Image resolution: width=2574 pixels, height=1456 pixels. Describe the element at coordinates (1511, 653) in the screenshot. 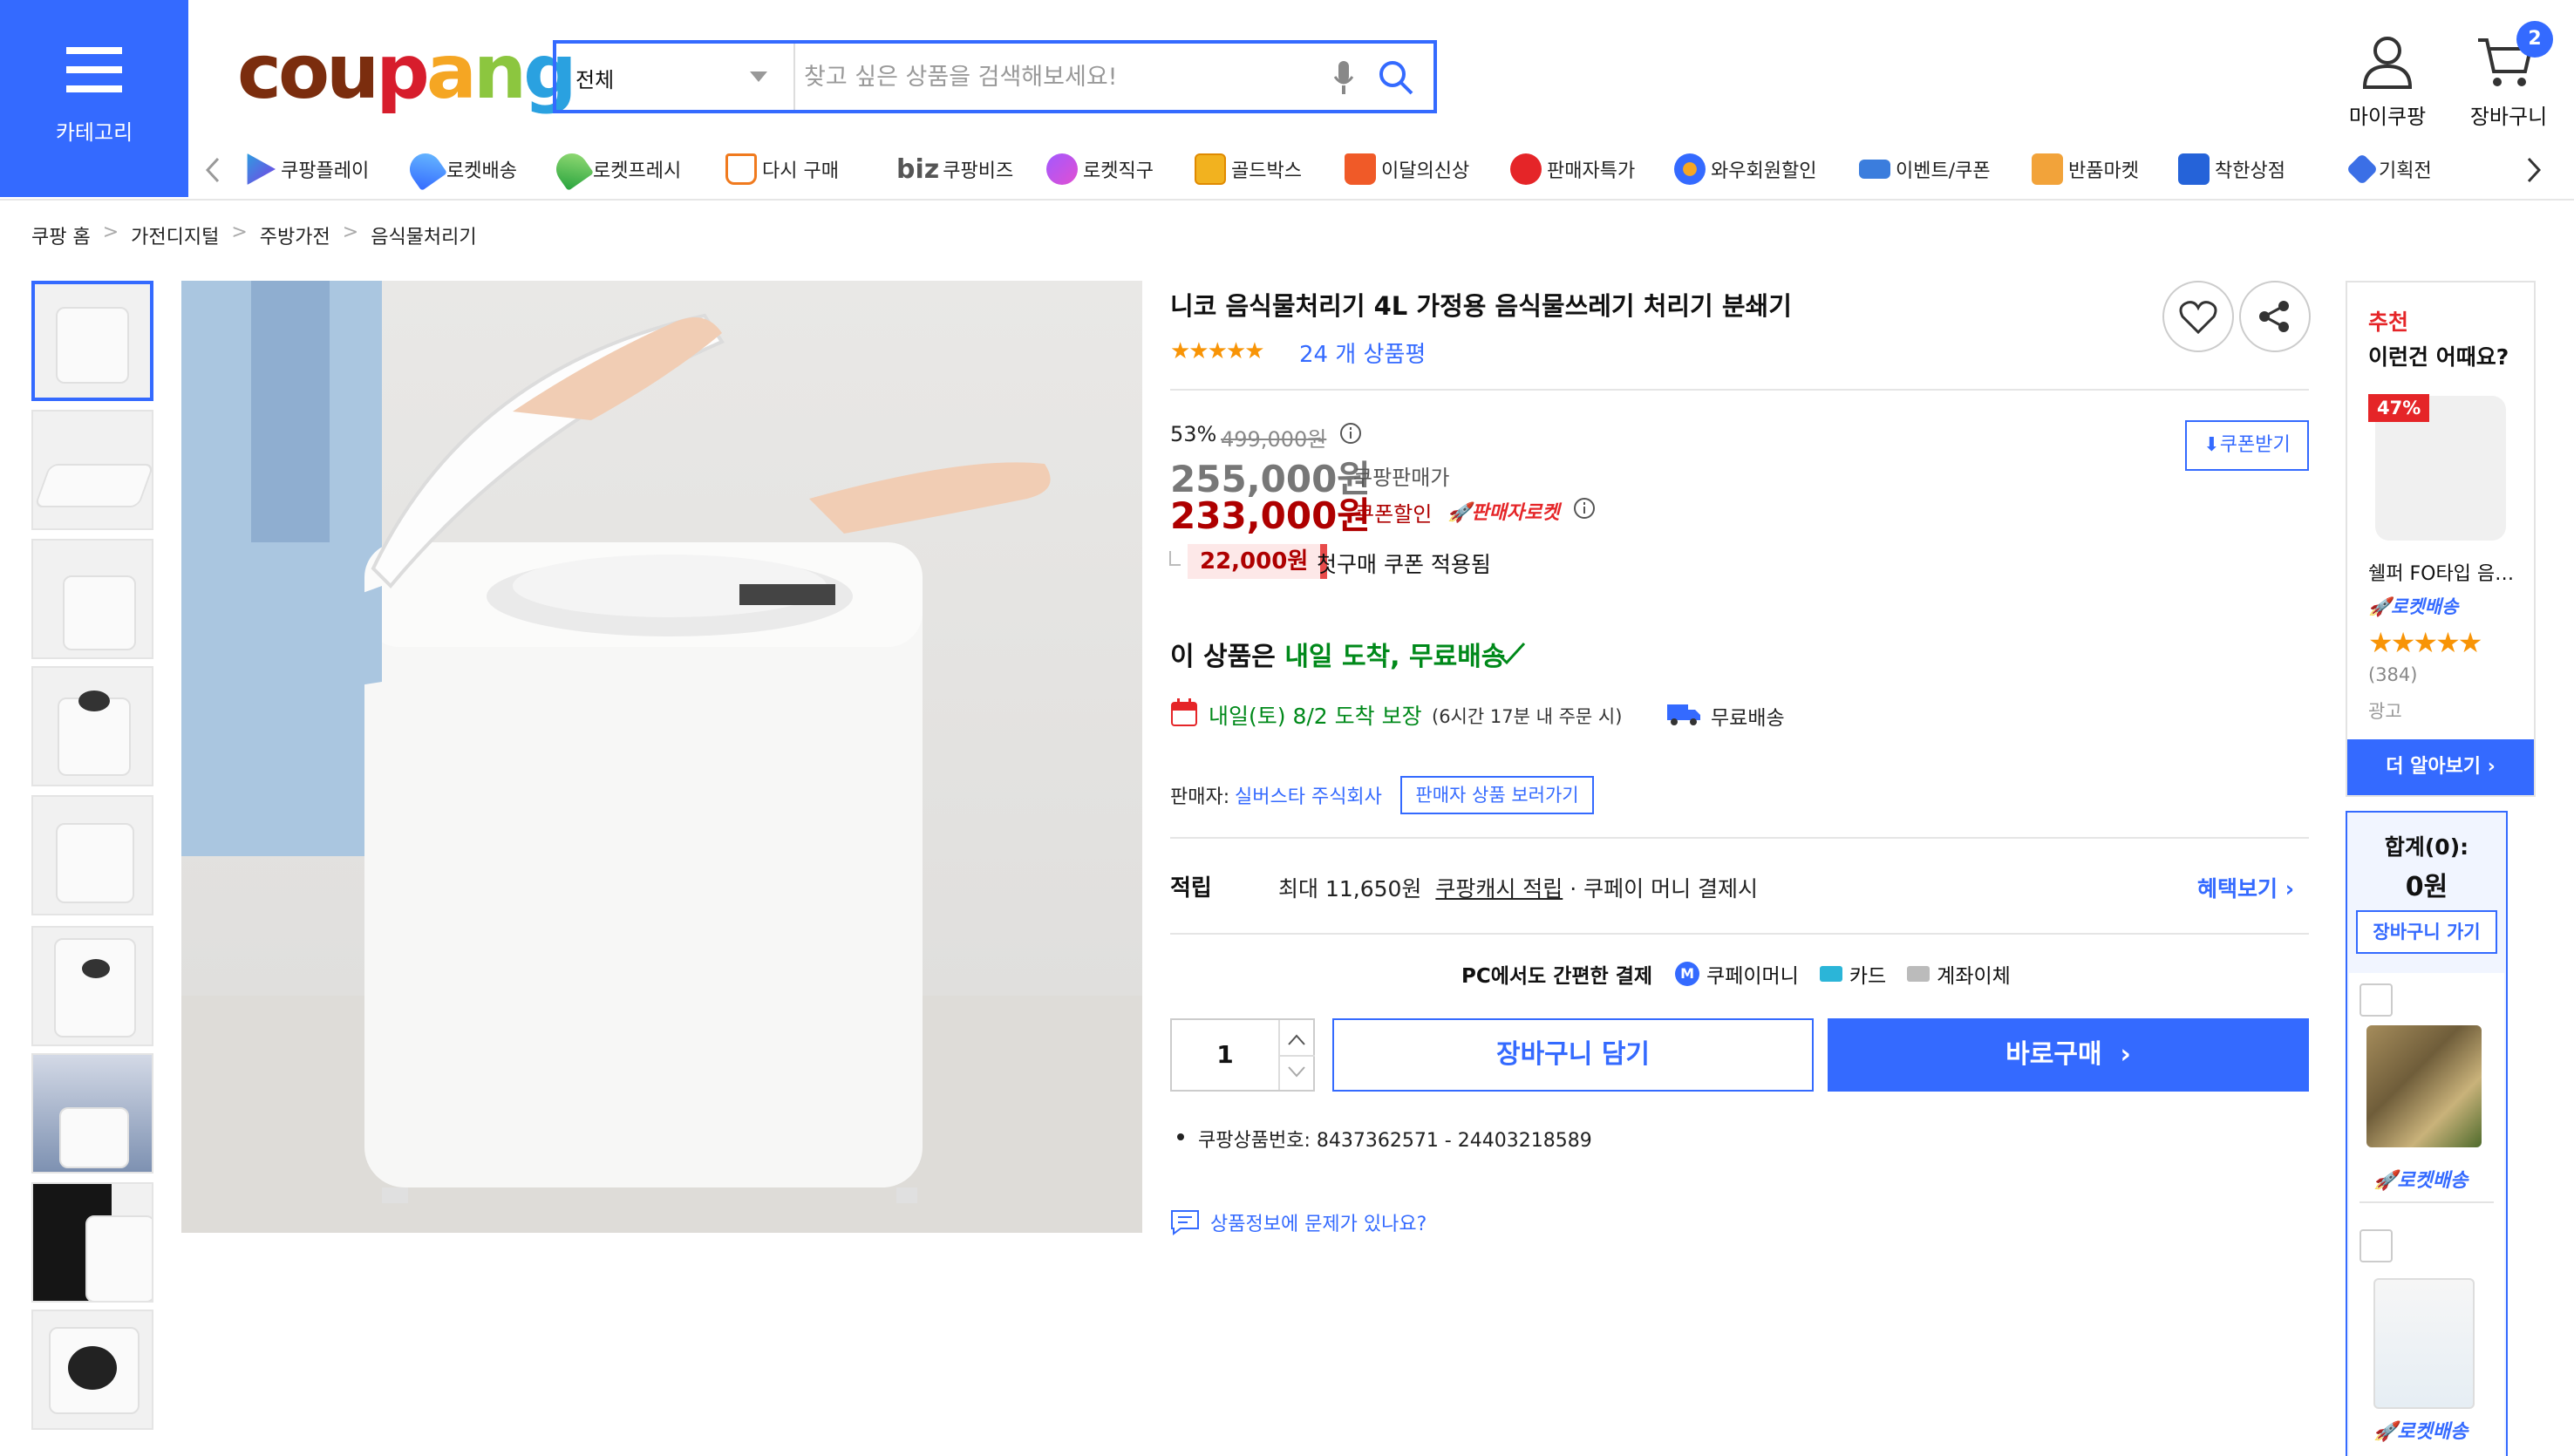

I see `check-icon` at that location.